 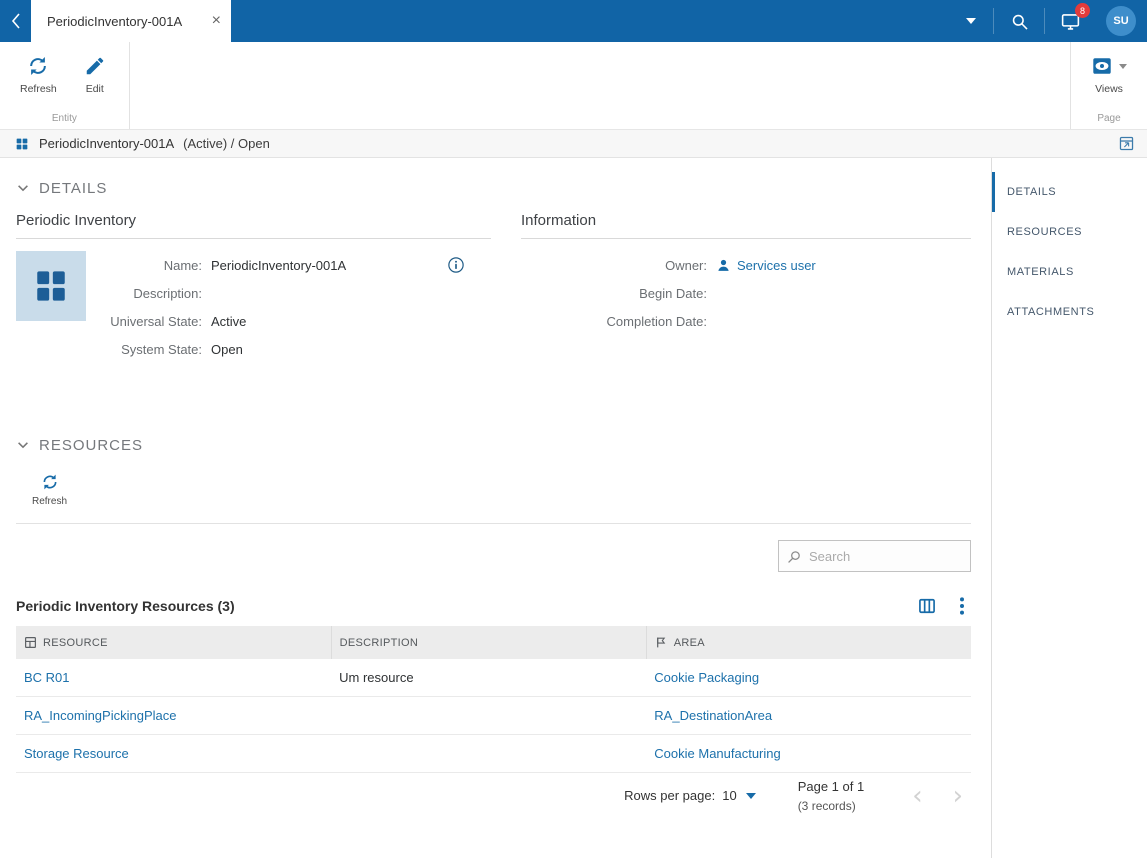 I want to click on rows-per-page-value: 10, so click(x=729, y=796).